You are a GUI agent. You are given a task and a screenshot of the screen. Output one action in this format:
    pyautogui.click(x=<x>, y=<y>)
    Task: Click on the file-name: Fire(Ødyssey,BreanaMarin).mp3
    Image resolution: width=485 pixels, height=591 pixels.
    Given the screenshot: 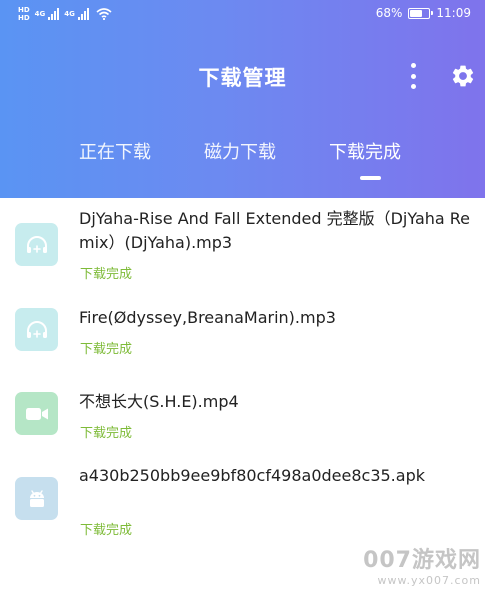 What is the action you would take?
    pyautogui.click(x=207, y=317)
    